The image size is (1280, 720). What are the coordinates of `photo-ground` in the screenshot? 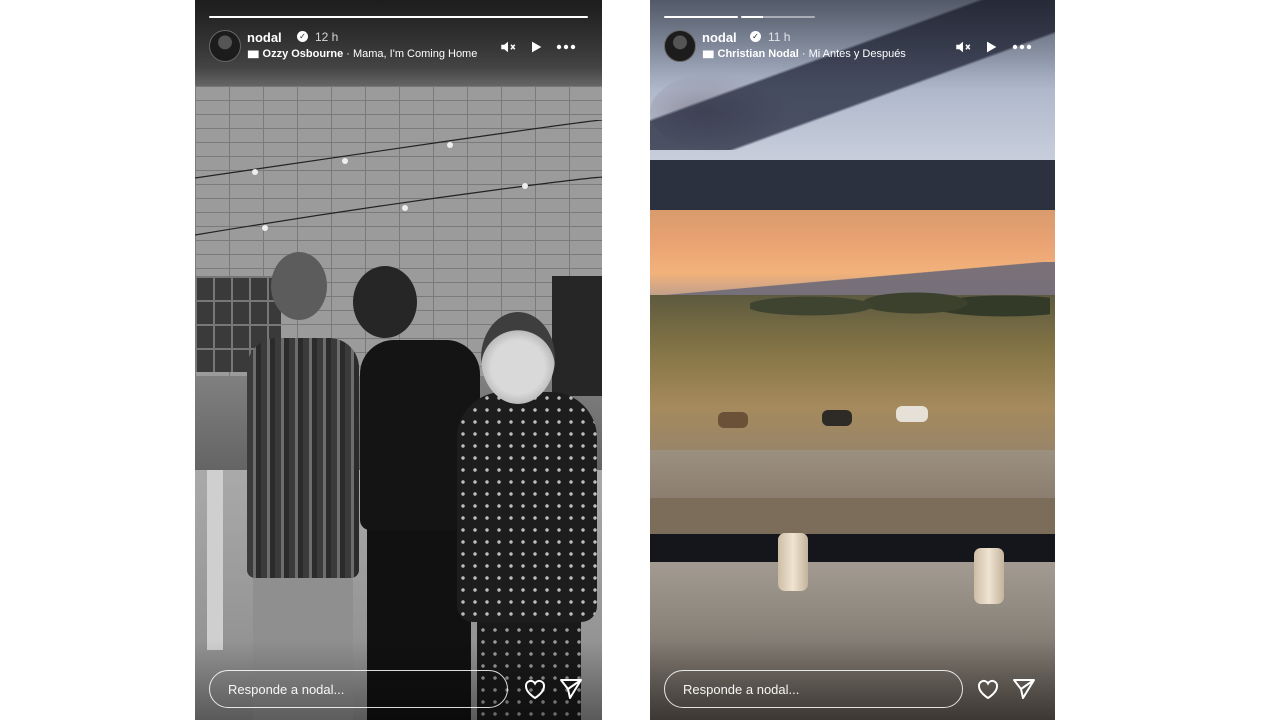 It's located at (852, 518).